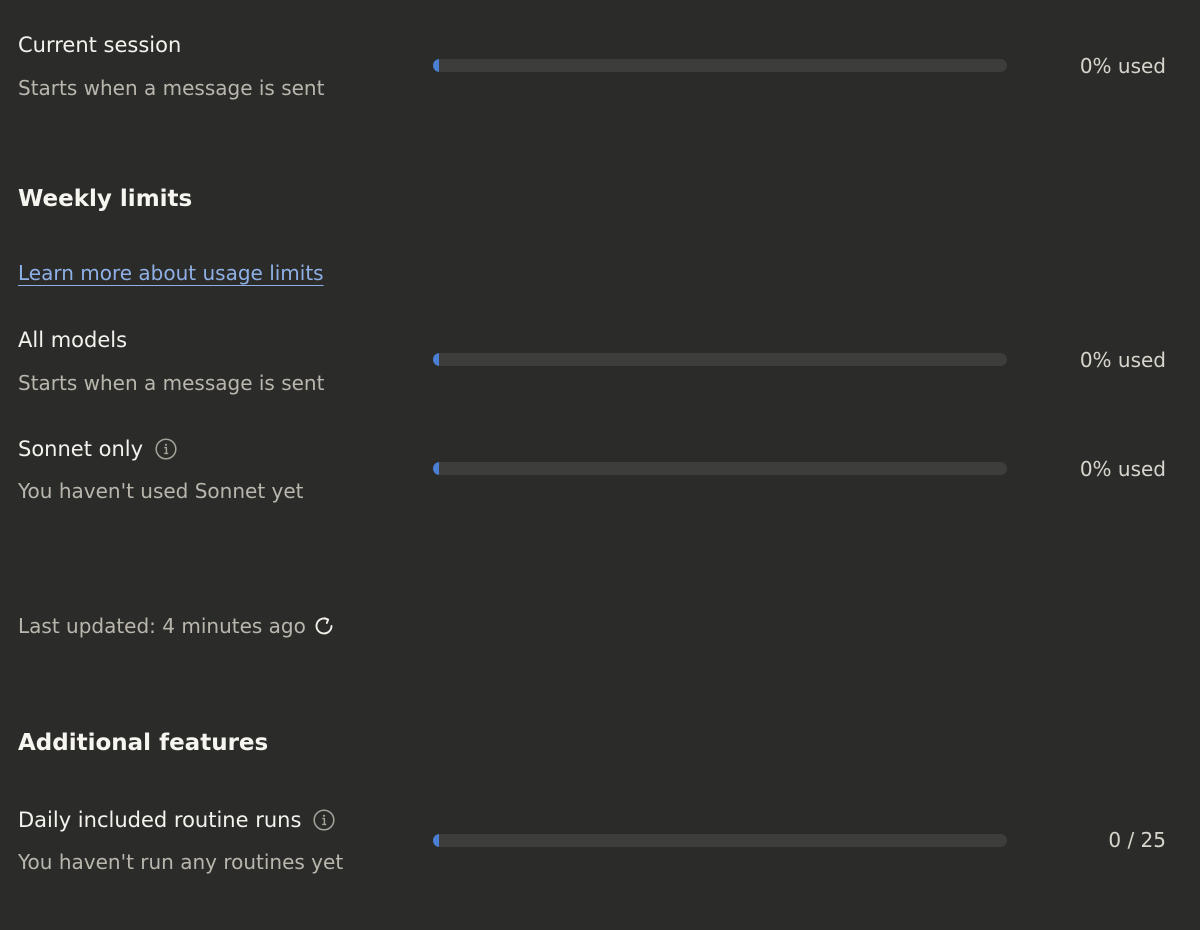 The width and height of the screenshot is (1200, 930). I want to click on learn-more-usage-limits-link: Learn more about usage limits, so click(171, 273).